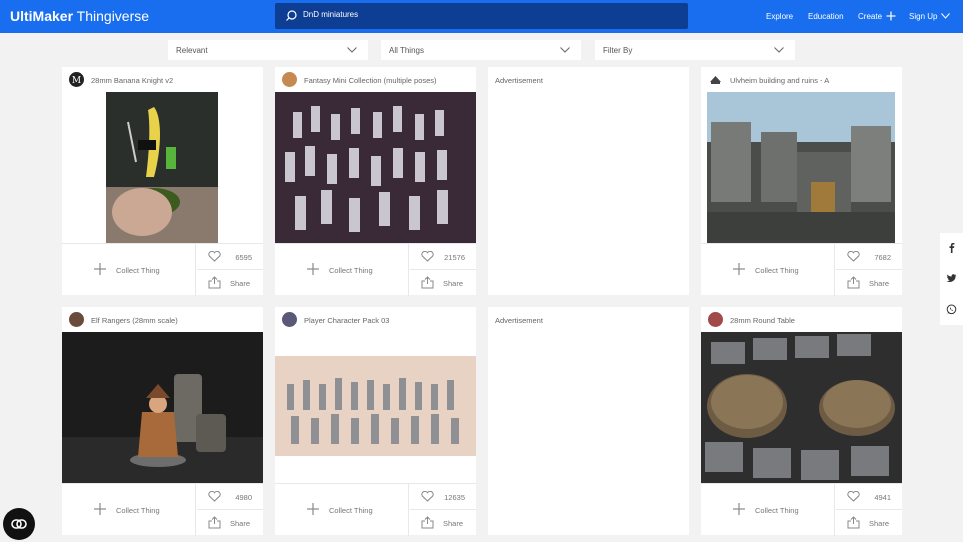  Describe the element at coordinates (695, 50) in the screenshot. I see `filter-by-dropdown: Filter By` at that location.